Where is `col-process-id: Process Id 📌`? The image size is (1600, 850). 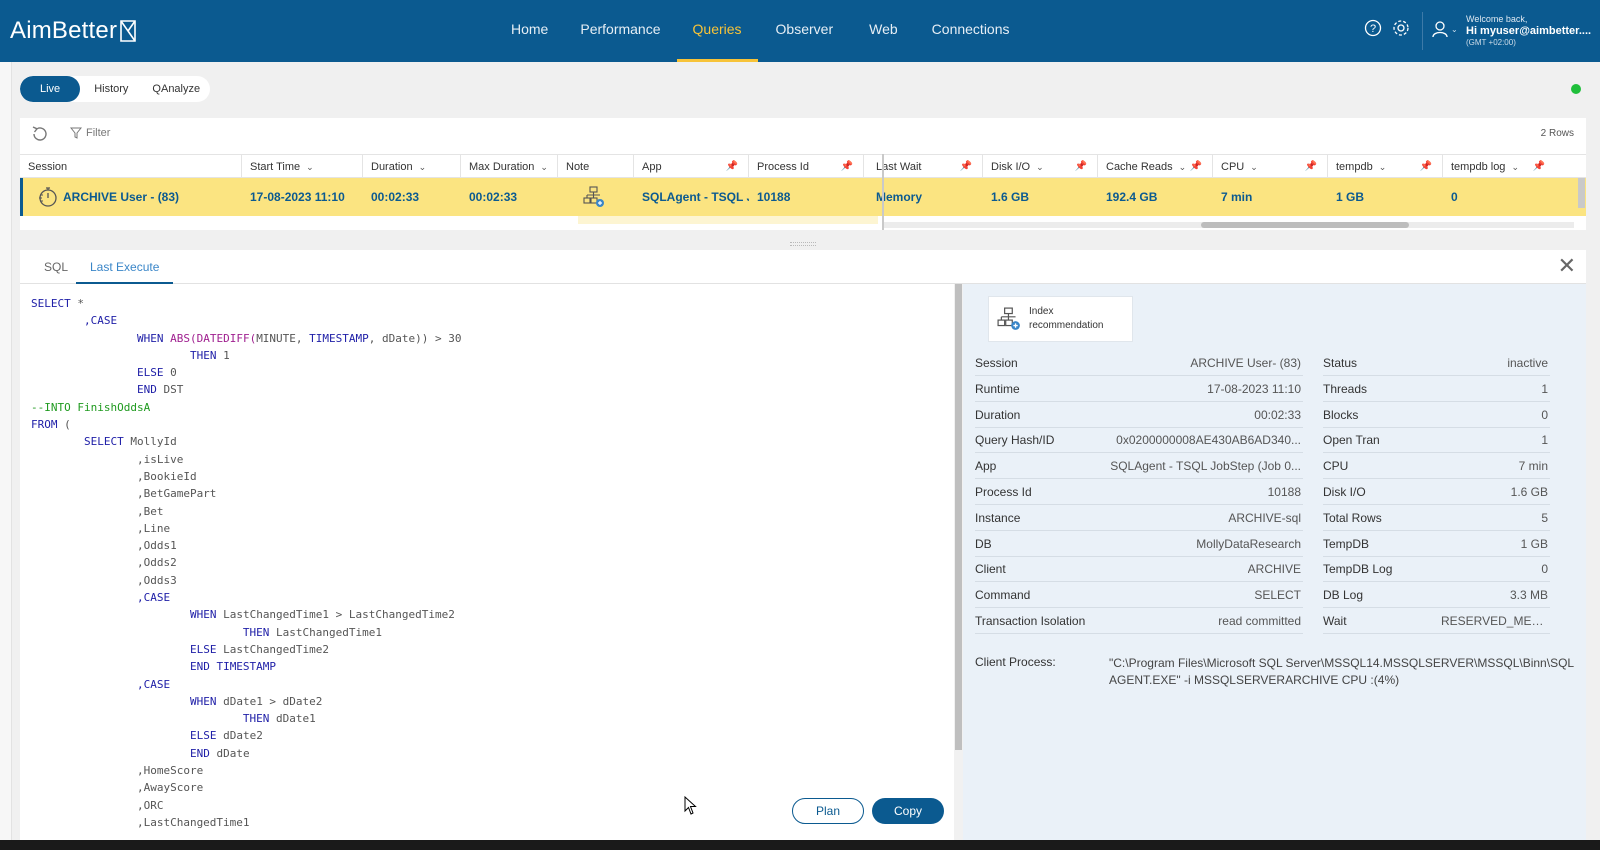 col-process-id: Process Id 📌 is located at coordinates (806, 167).